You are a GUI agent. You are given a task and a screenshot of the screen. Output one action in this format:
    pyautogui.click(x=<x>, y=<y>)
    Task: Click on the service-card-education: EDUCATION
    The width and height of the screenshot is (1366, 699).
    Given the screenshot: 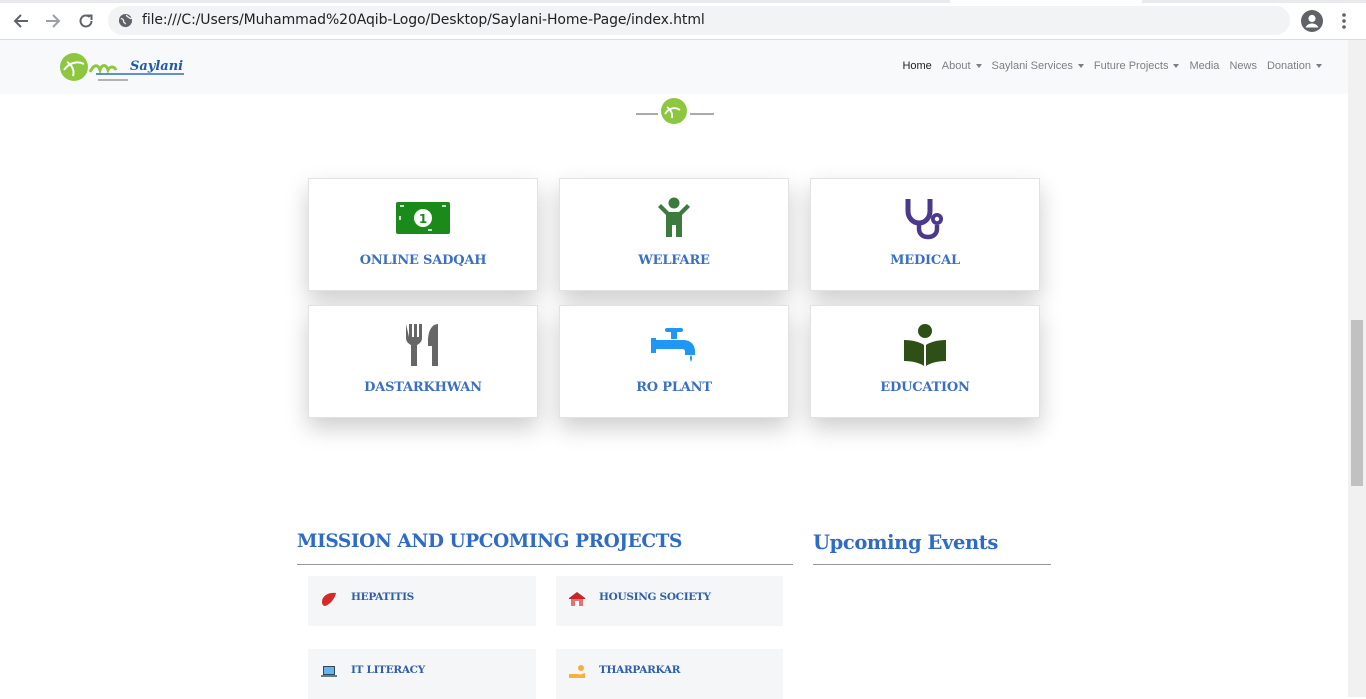 What is the action you would take?
    pyautogui.click(x=925, y=361)
    